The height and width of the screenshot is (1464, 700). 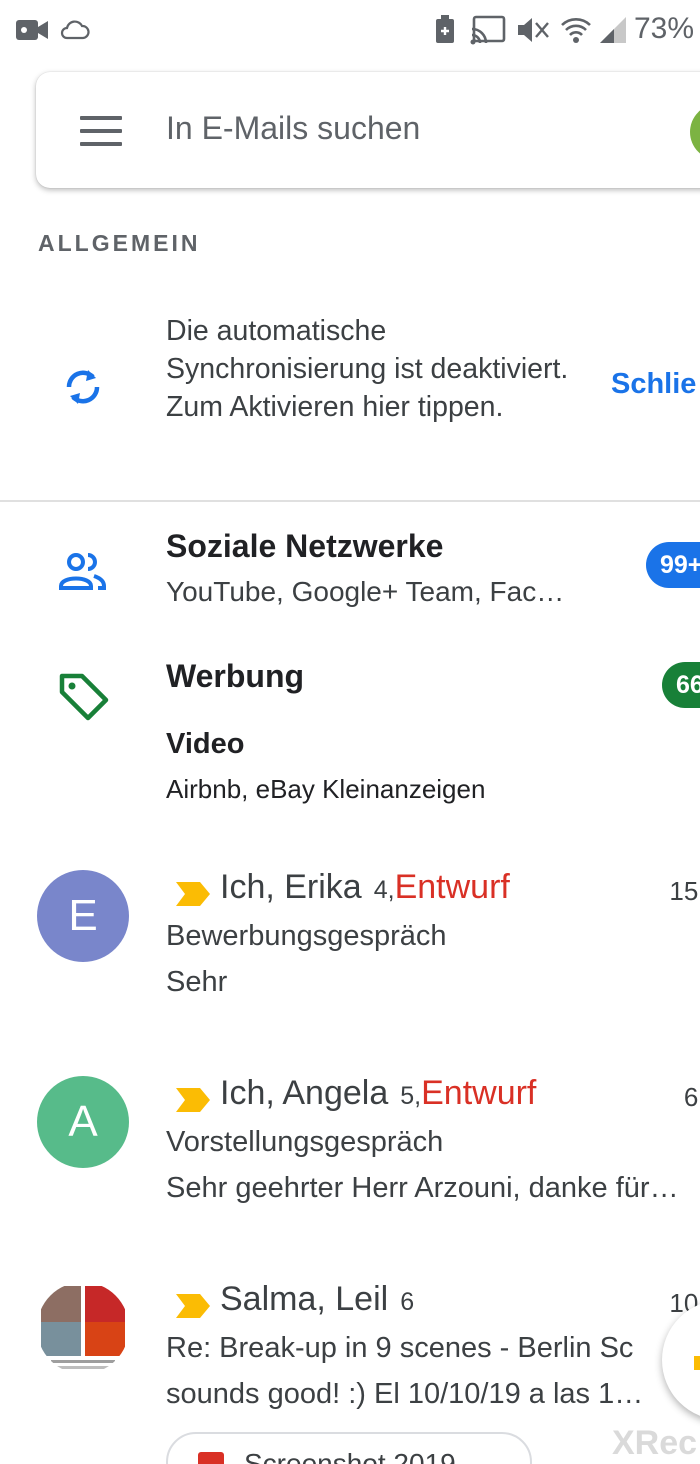 I want to click on section-label: ALLGEMEIN, so click(x=119, y=243).